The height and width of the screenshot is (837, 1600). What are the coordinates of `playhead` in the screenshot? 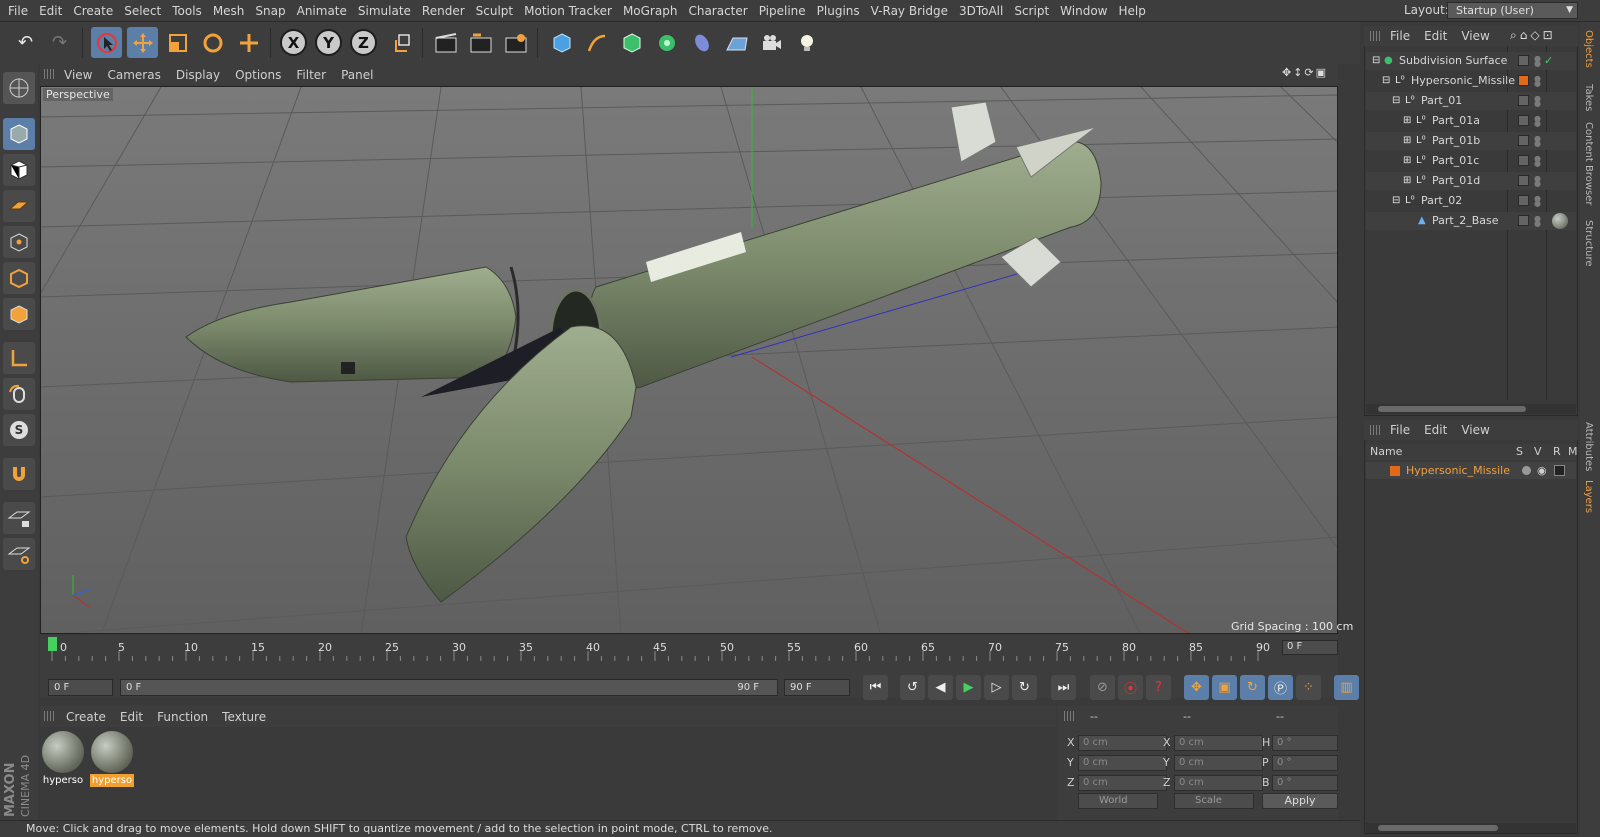 It's located at (52, 644).